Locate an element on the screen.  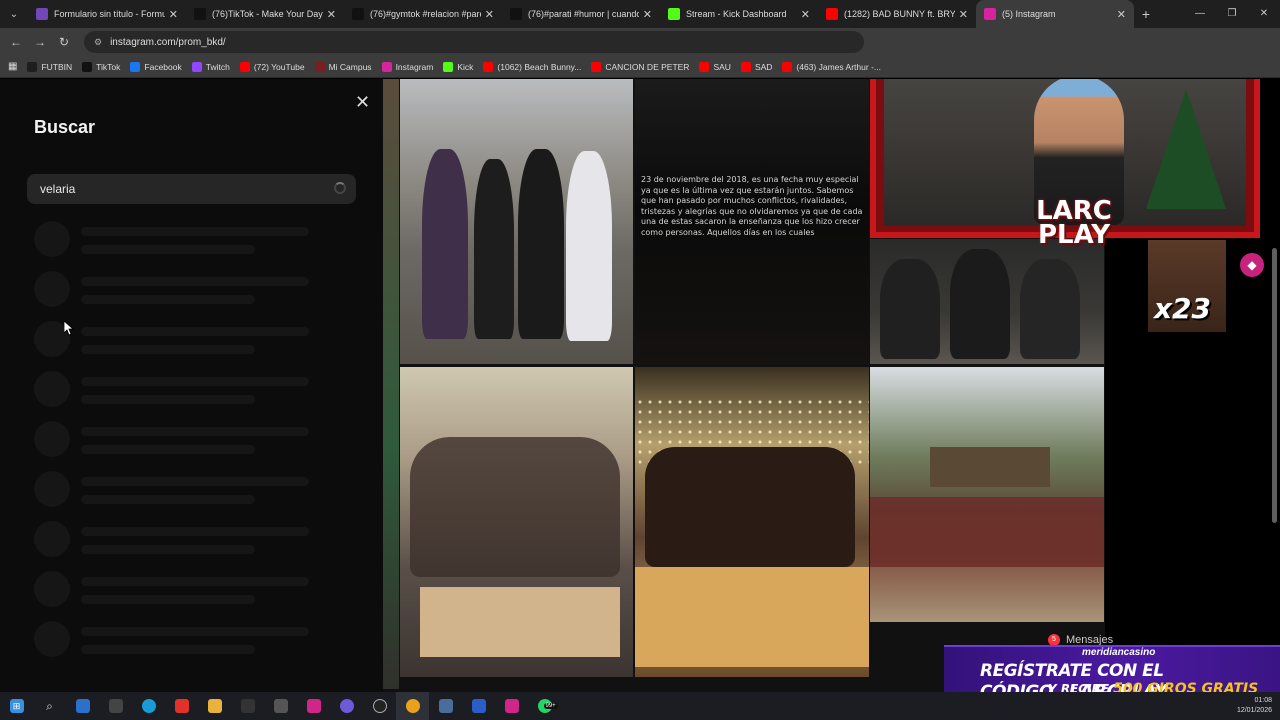
loading-spinner-icon is located at coordinates (340, 188).